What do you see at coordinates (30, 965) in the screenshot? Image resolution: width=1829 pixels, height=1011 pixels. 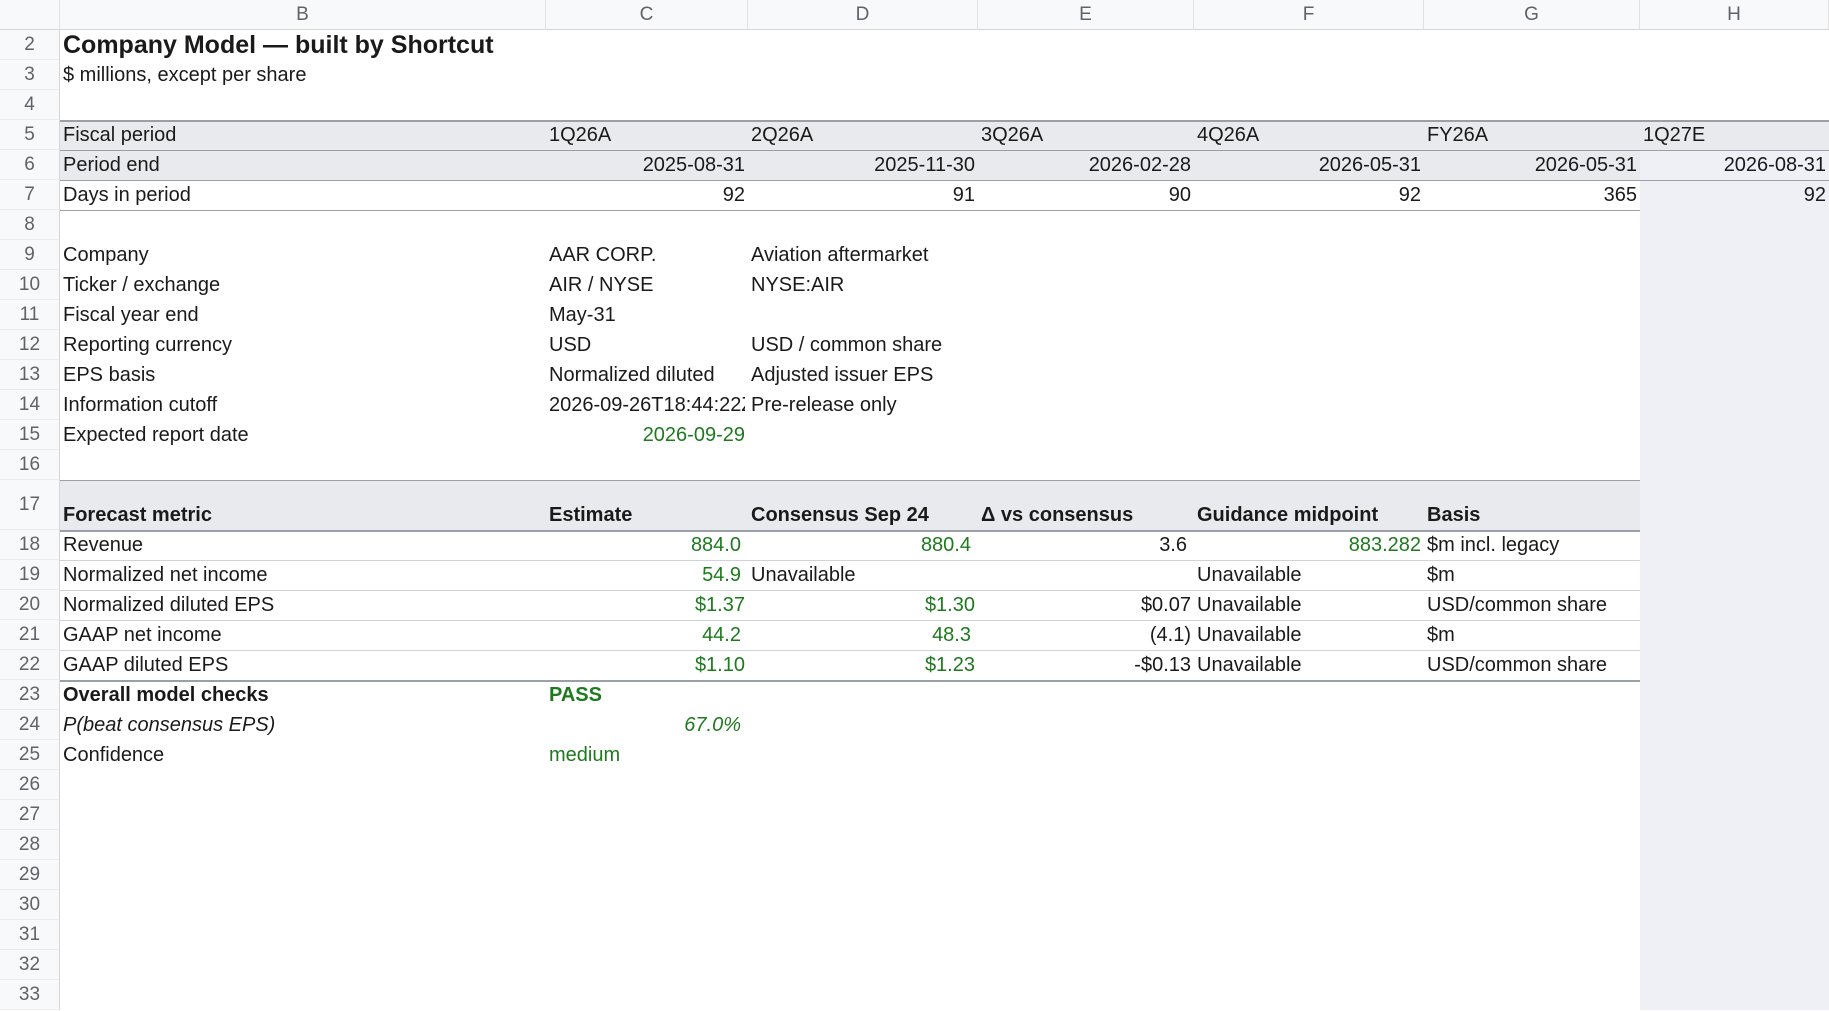 I see `row-header-32: 32` at bounding box center [30, 965].